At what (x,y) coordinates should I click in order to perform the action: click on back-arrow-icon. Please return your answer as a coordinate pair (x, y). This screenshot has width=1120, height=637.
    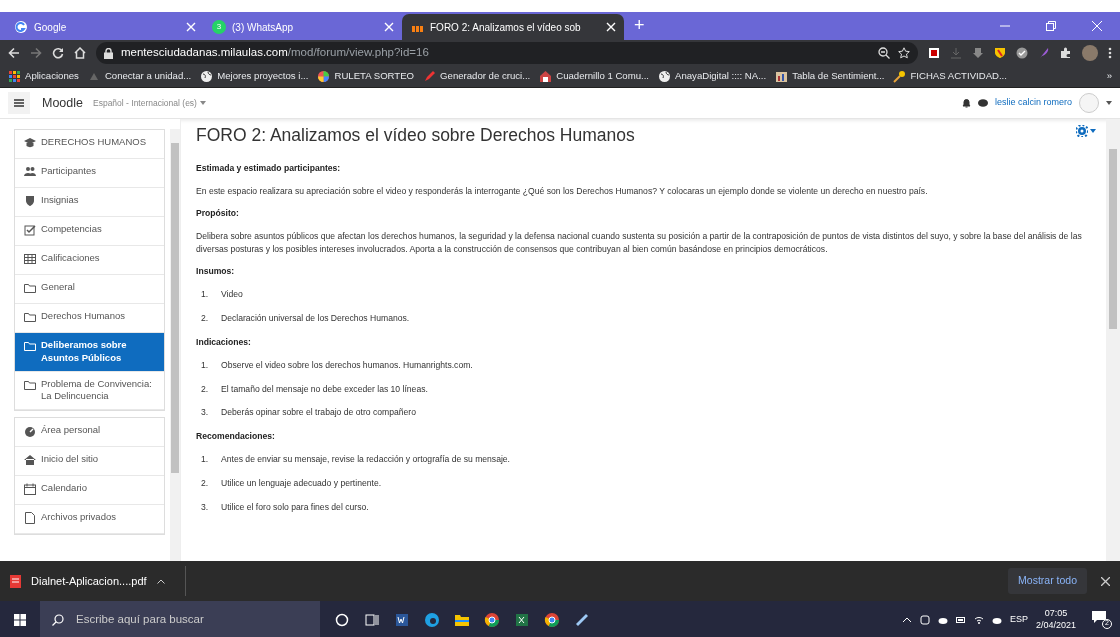
    Looking at the image, I should click on (14, 53).